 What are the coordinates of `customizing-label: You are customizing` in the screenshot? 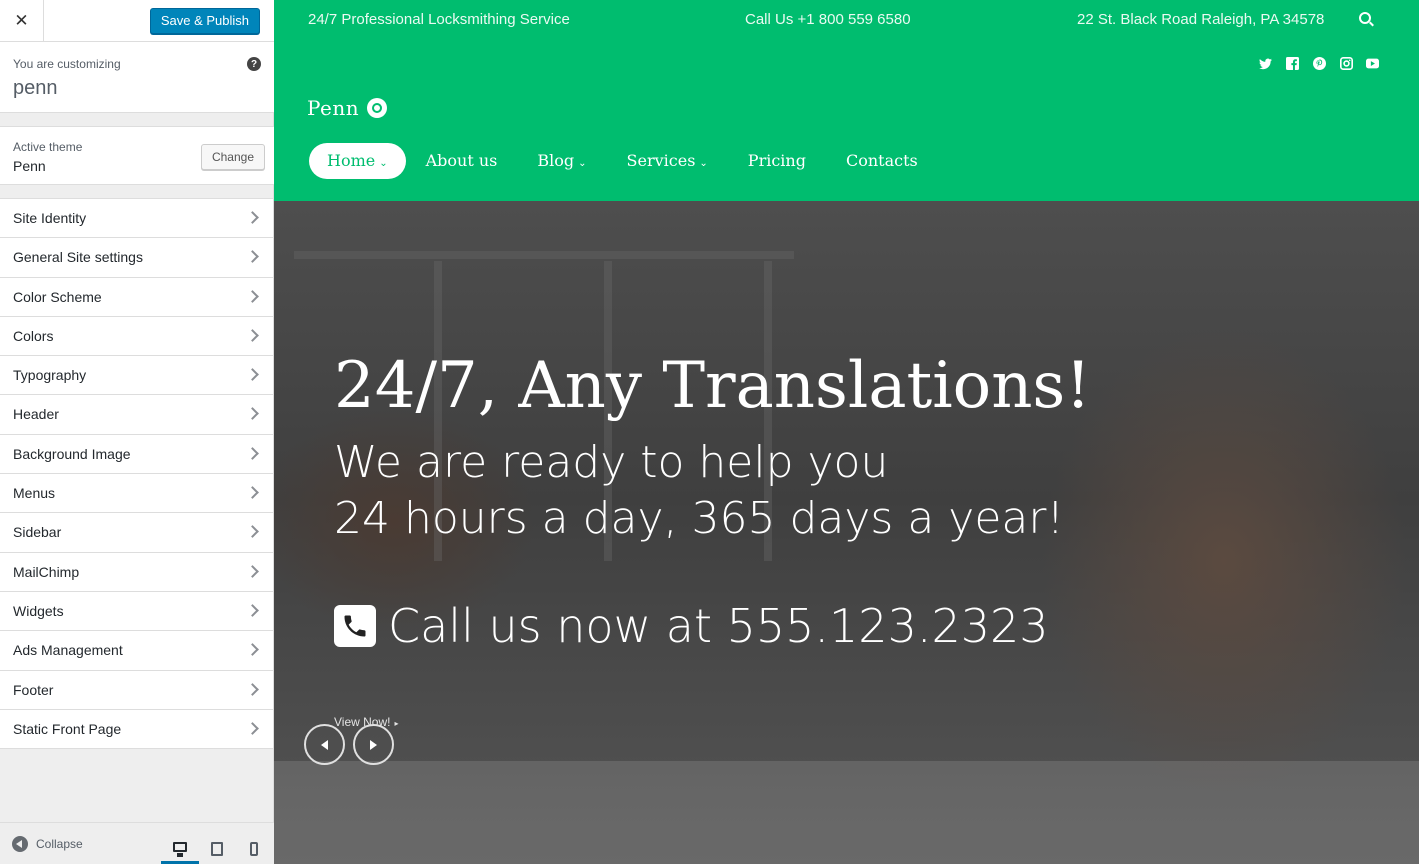 It's located at (67, 64).